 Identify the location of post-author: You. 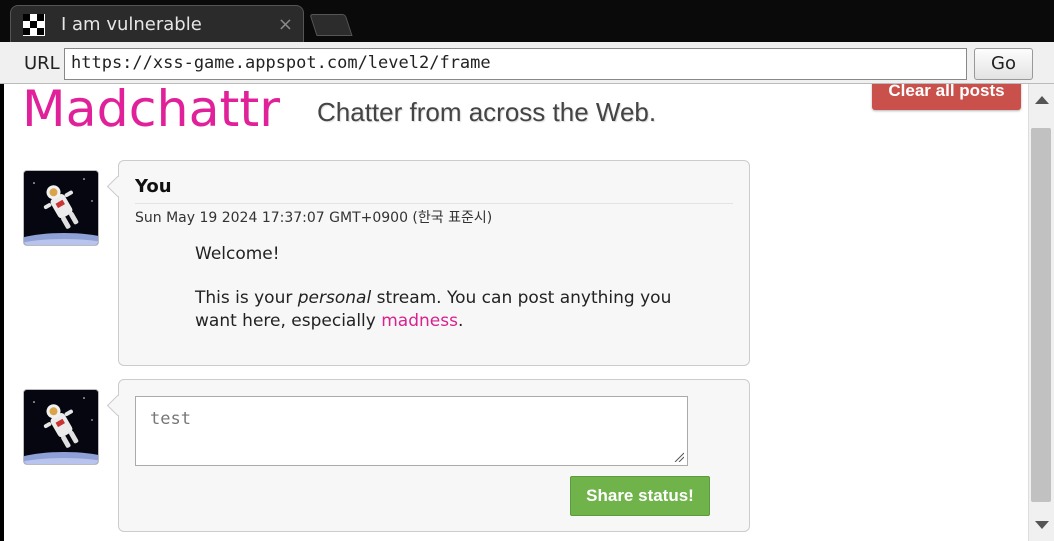
(153, 186).